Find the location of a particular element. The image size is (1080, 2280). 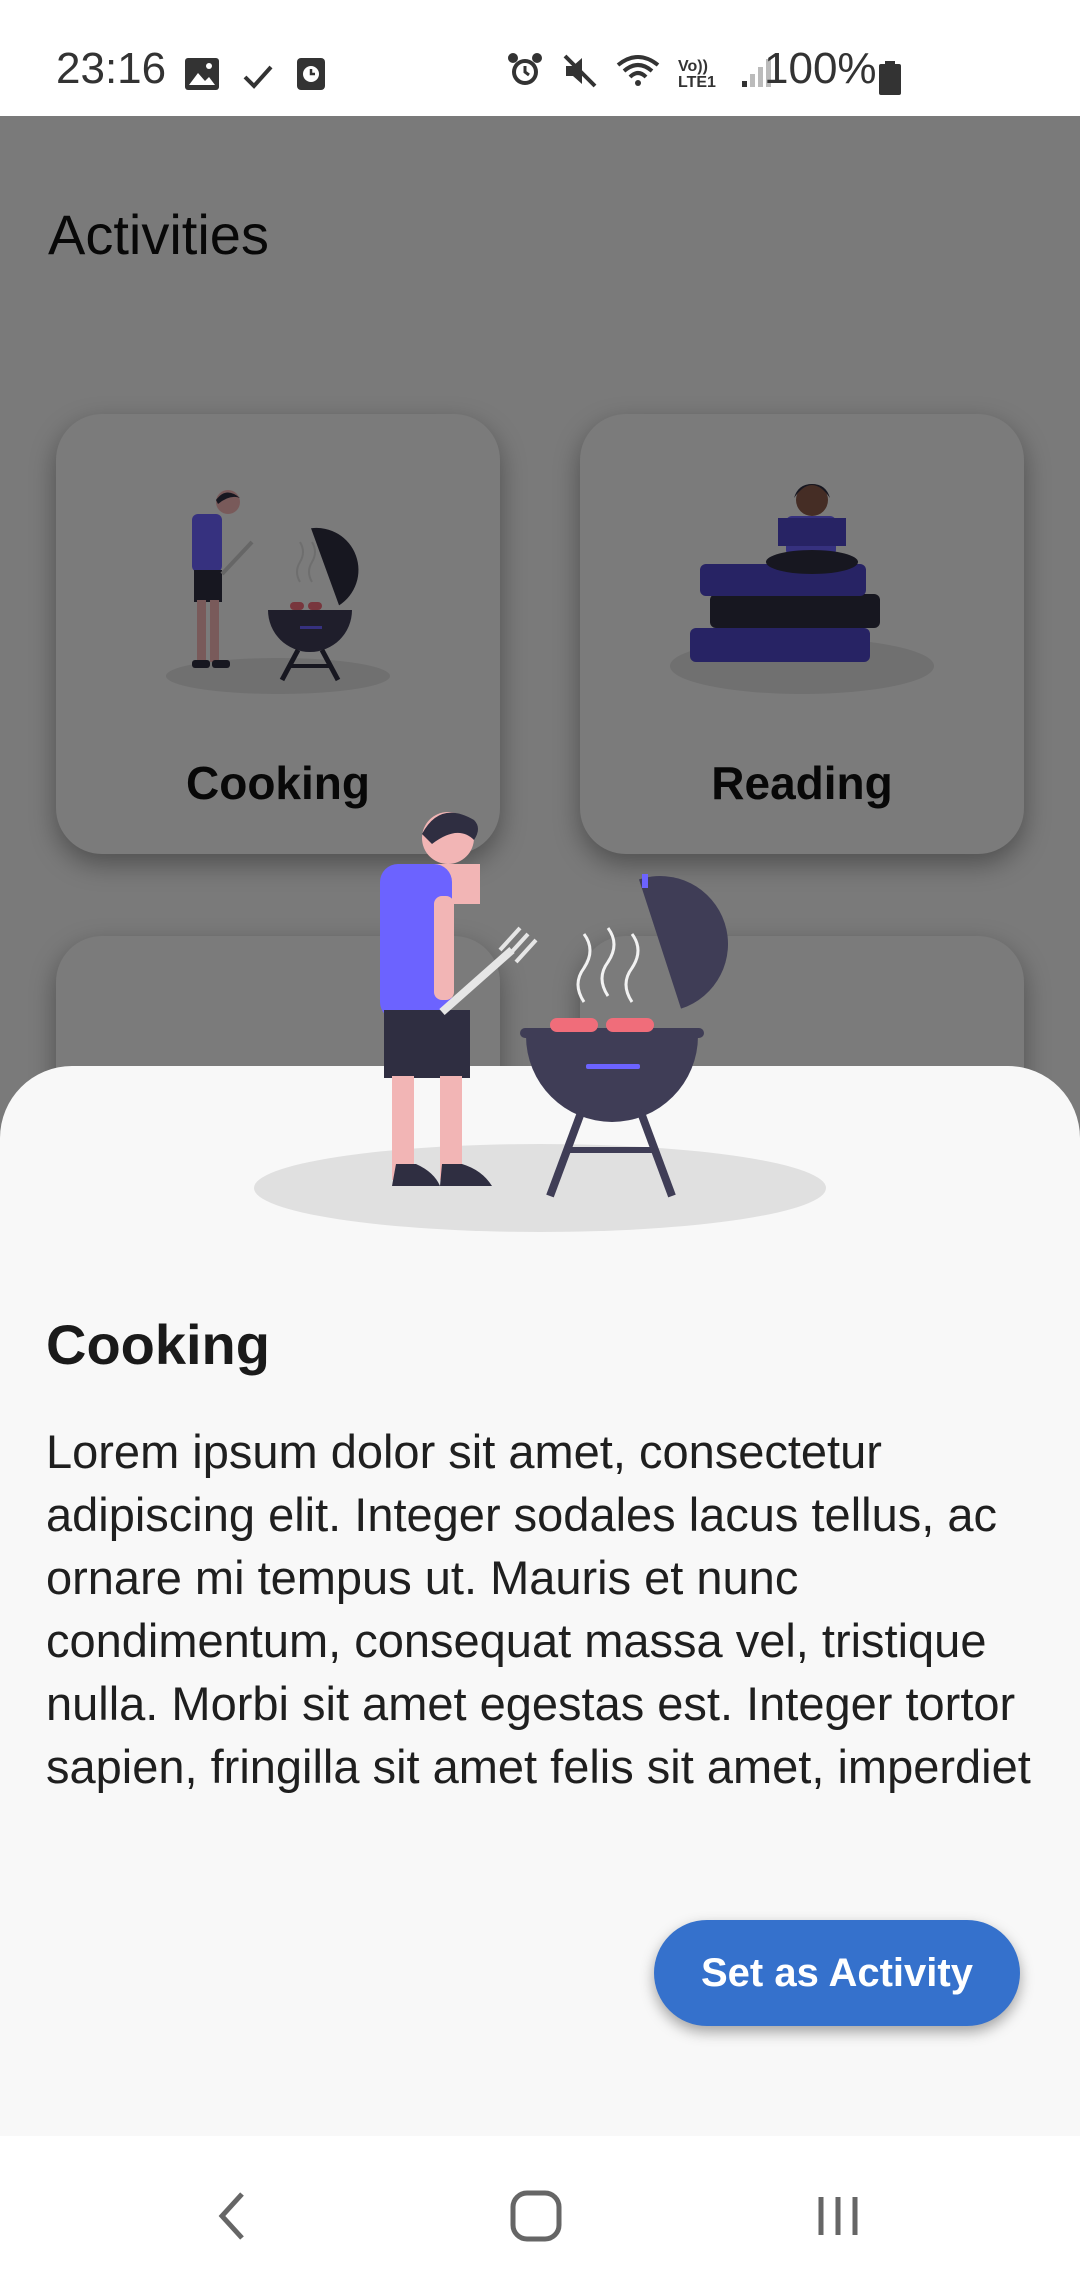

wifi-icon is located at coordinates (638, 75).